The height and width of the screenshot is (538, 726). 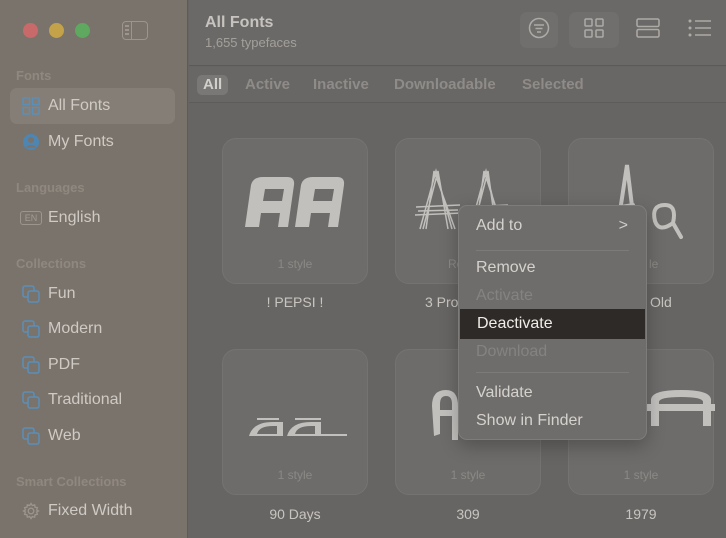 What do you see at coordinates (552, 393) in the screenshot?
I see `menu-item-validate: Validate` at bounding box center [552, 393].